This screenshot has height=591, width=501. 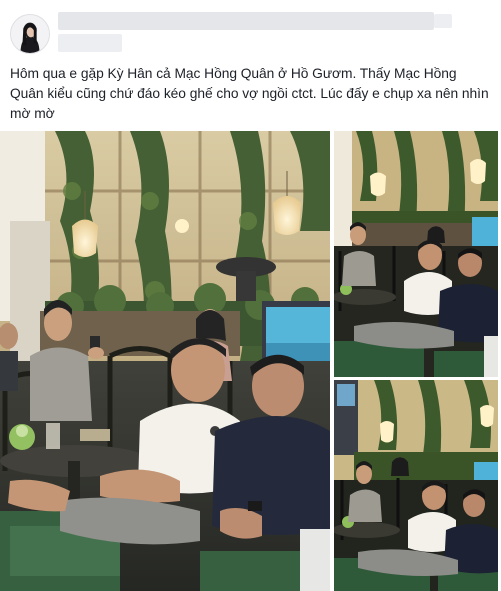 What do you see at coordinates (246, 21) in the screenshot?
I see `author-name-blurred` at bounding box center [246, 21].